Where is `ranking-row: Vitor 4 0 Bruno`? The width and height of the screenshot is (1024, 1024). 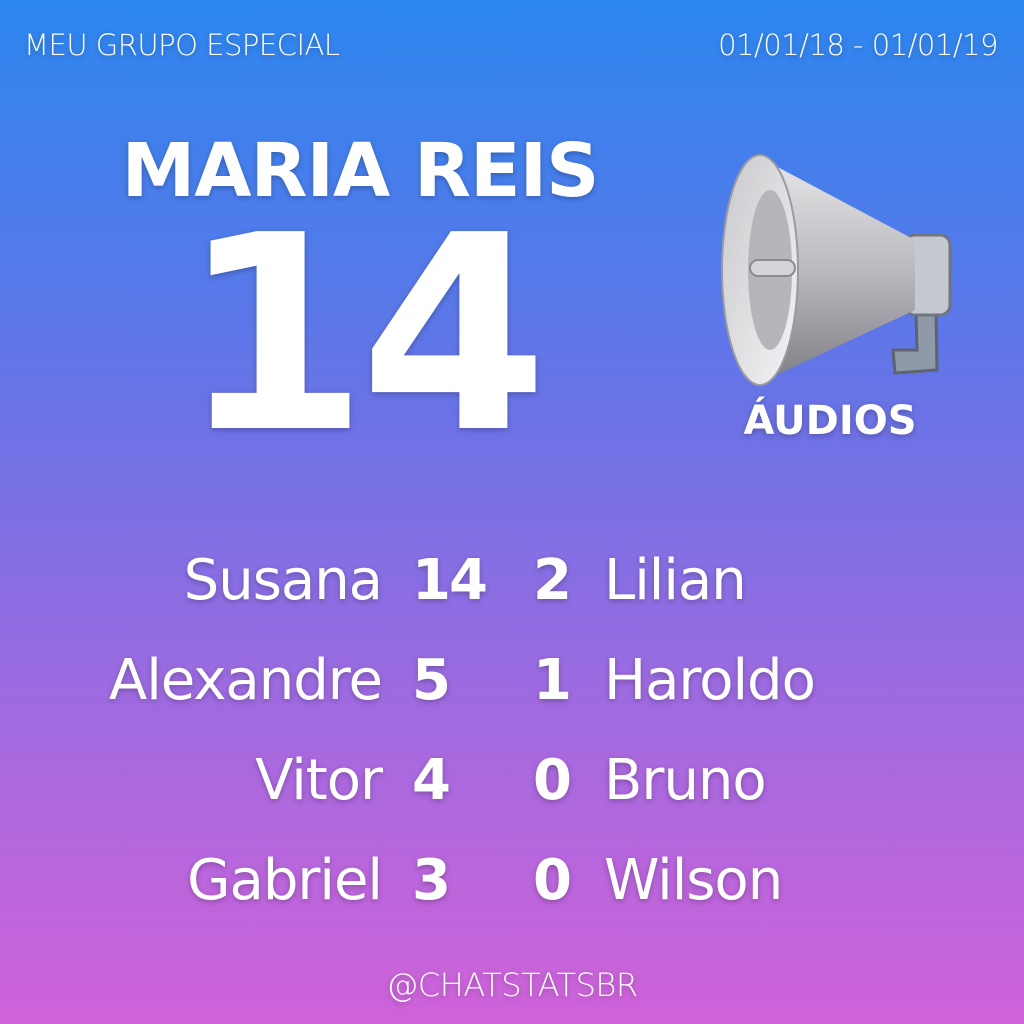
ranking-row: Vitor 4 0 Bruno is located at coordinates (512, 788).